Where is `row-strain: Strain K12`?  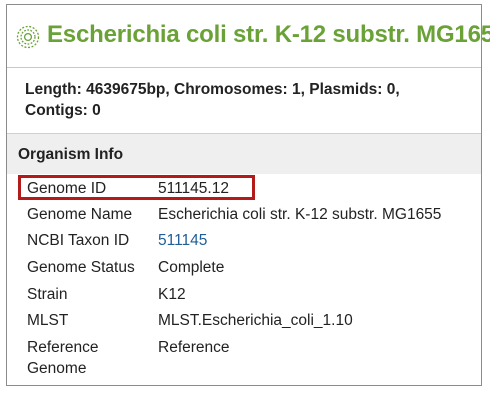
row-strain: Strain K12 is located at coordinates (244, 293).